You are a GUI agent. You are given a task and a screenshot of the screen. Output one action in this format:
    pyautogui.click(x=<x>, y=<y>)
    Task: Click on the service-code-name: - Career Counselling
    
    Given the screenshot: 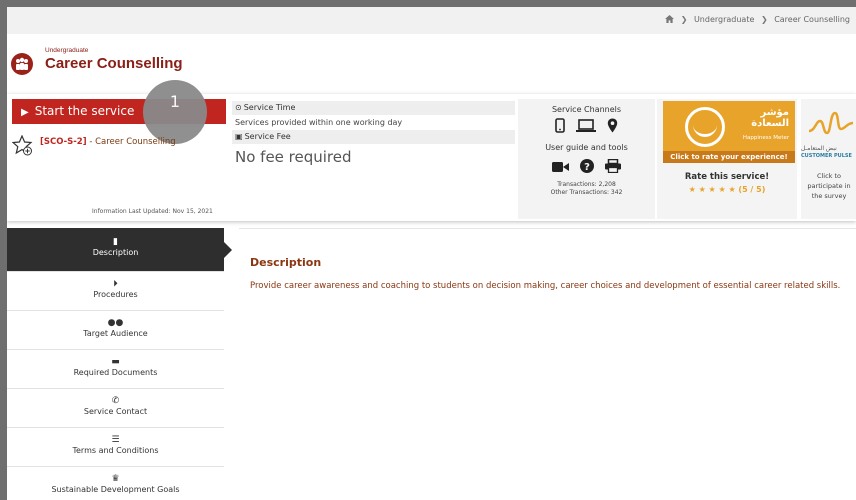 What is the action you would take?
    pyautogui.click(x=132, y=142)
    